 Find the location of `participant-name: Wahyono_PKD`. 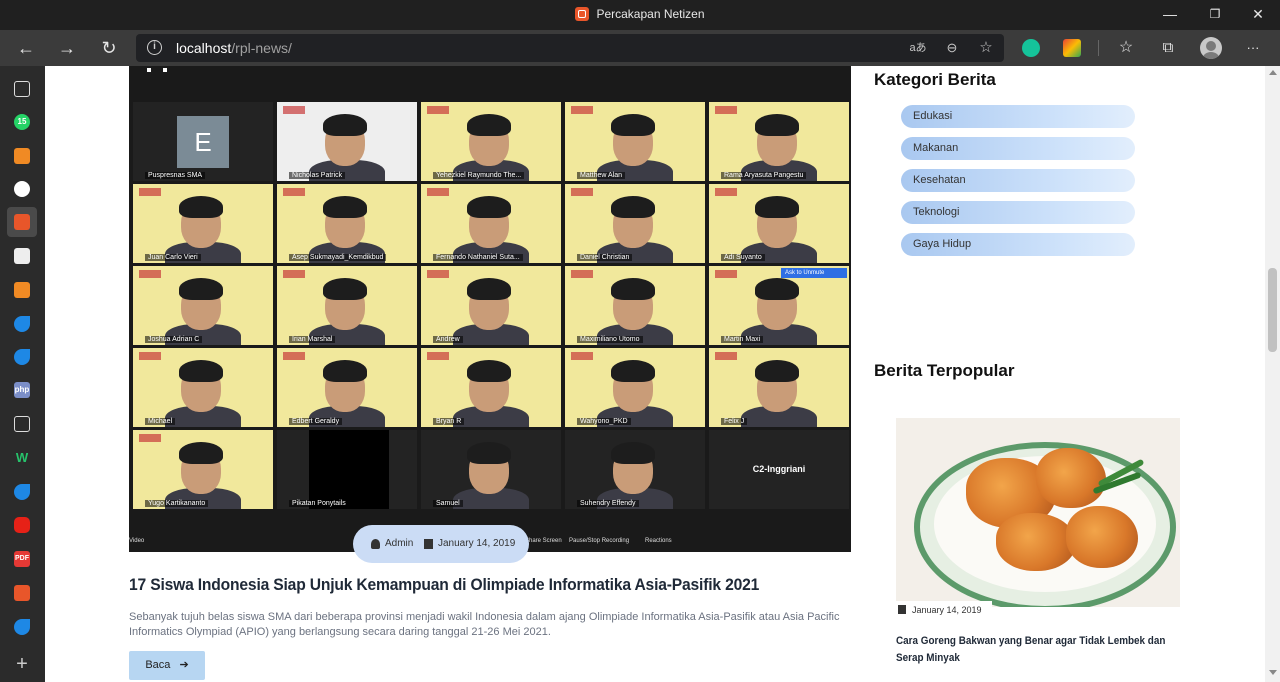

participant-name: Wahyono_PKD is located at coordinates (604, 421).